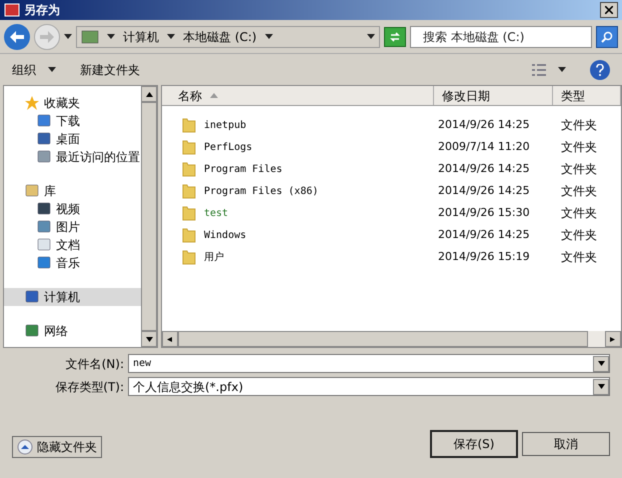 The height and width of the screenshot is (478, 622). What do you see at coordinates (501, 37) in the screenshot?
I see `search-field: 搜索 本地磁盘 (C:)` at bounding box center [501, 37].